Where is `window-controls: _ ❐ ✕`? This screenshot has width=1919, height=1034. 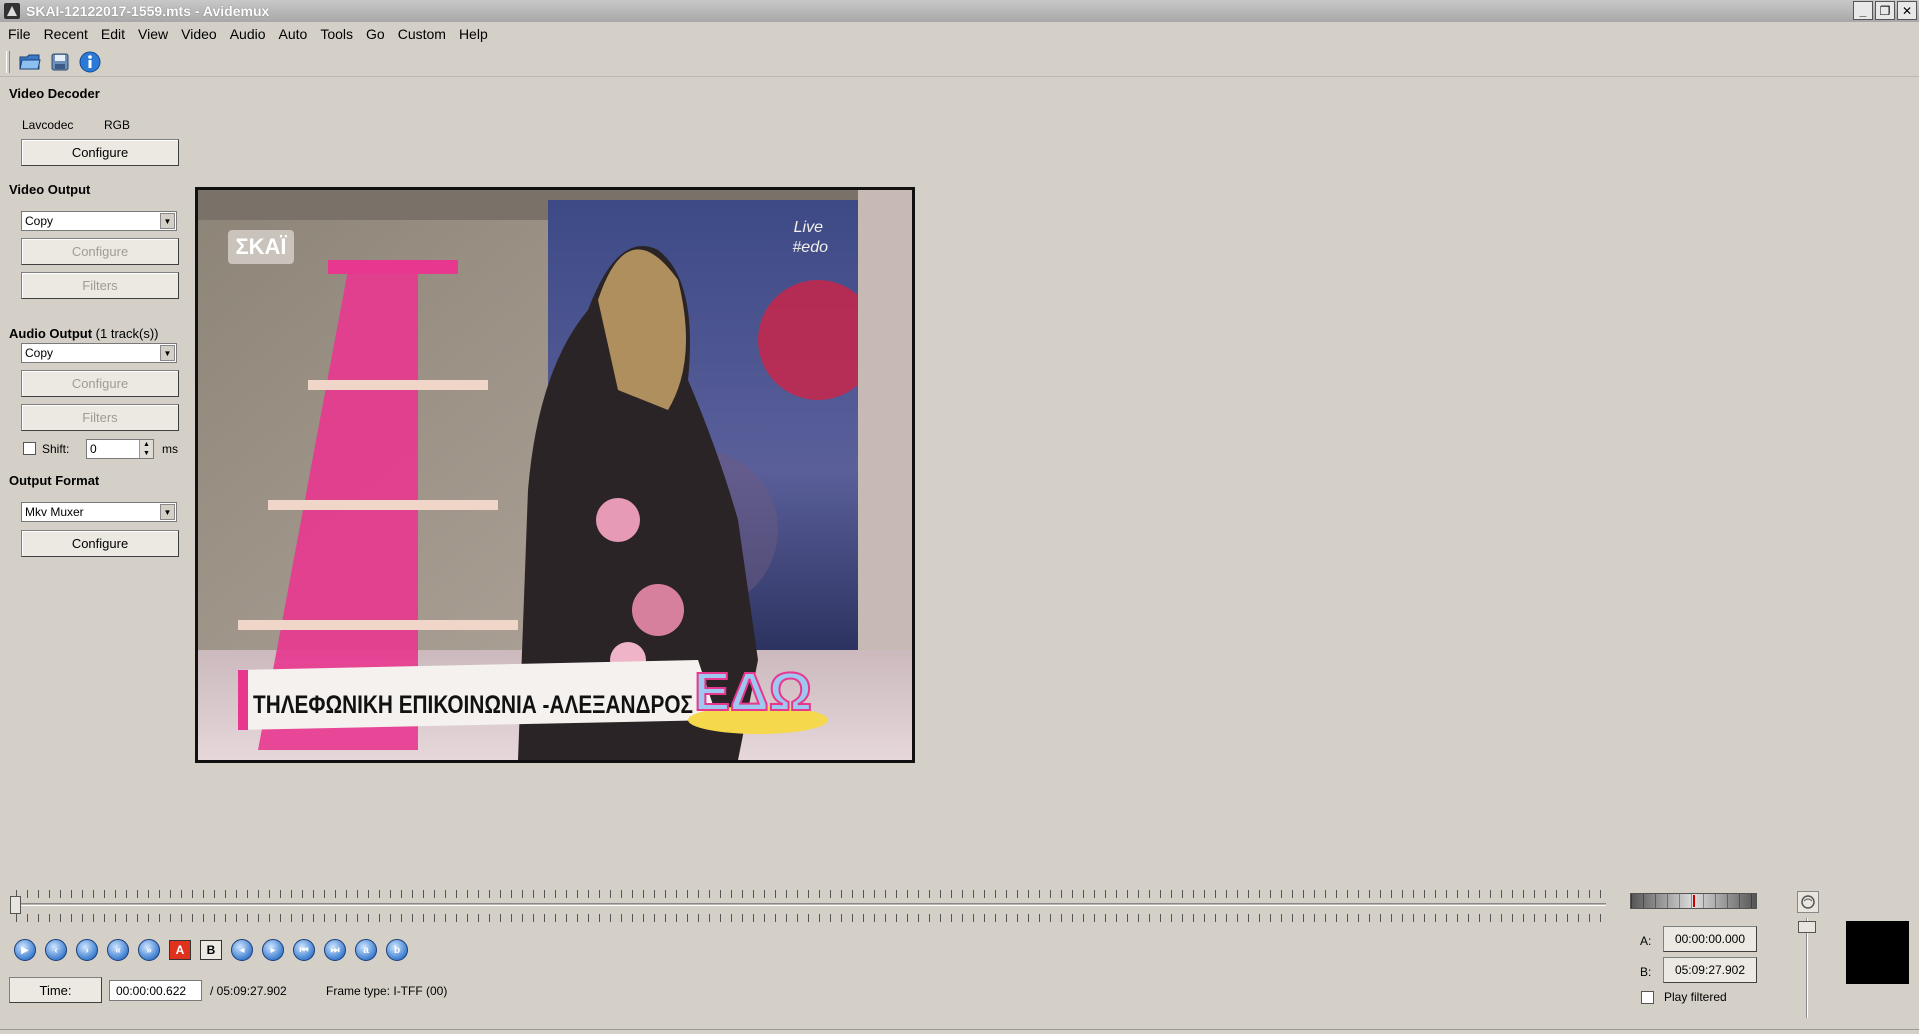 window-controls: _ ❐ ✕ is located at coordinates (1885, 10).